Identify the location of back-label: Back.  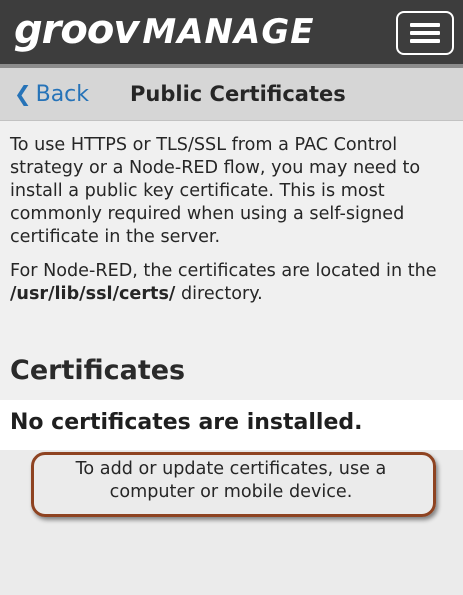
(62, 94).